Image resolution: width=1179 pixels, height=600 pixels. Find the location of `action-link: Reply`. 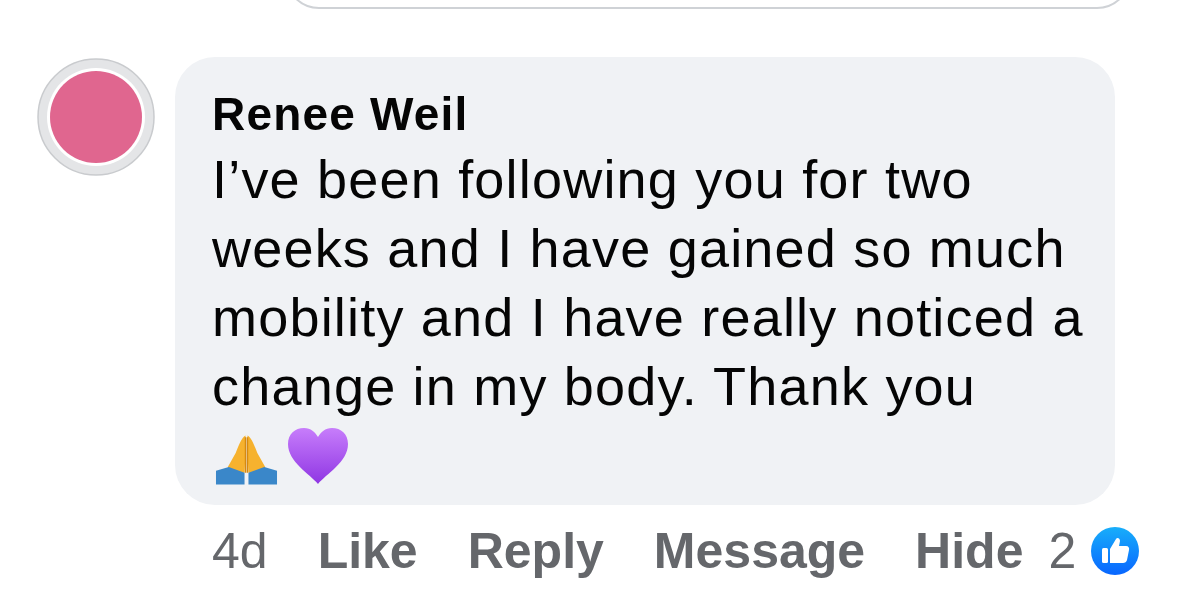

action-link: Reply is located at coordinates (535, 551).